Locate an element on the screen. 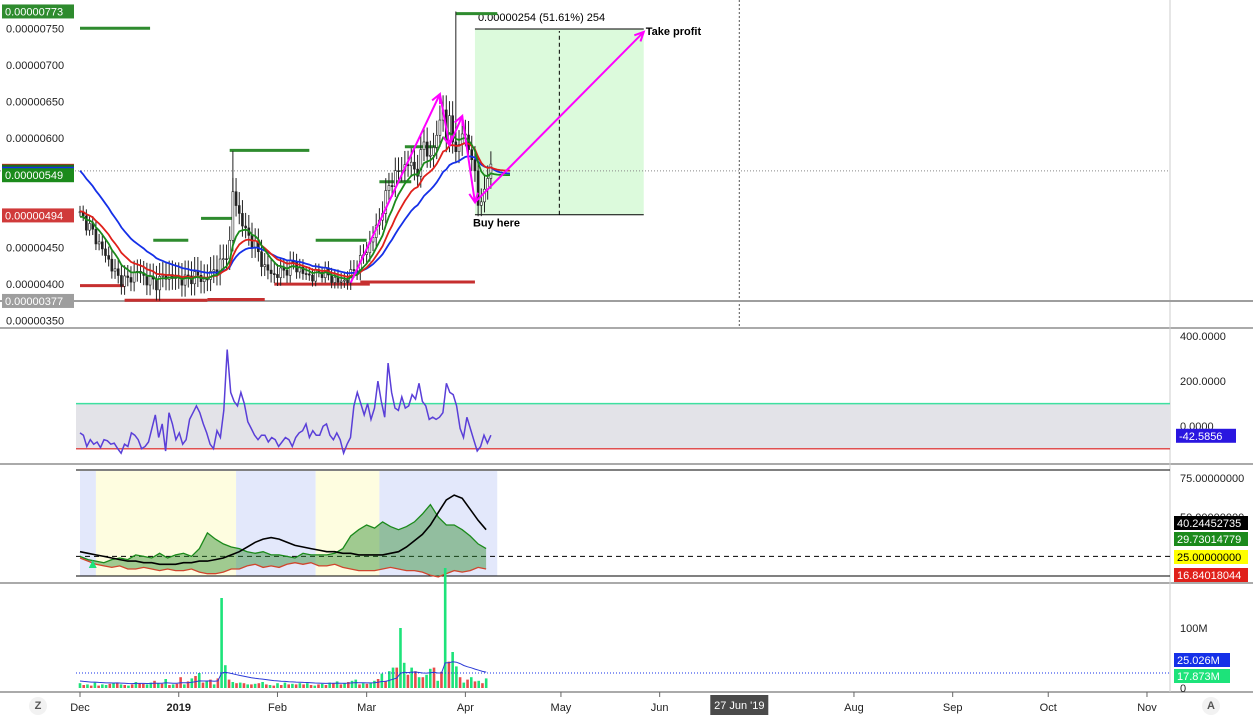 The width and height of the screenshot is (1253, 719). price-badge: 0.00000494 is located at coordinates (34, 216).